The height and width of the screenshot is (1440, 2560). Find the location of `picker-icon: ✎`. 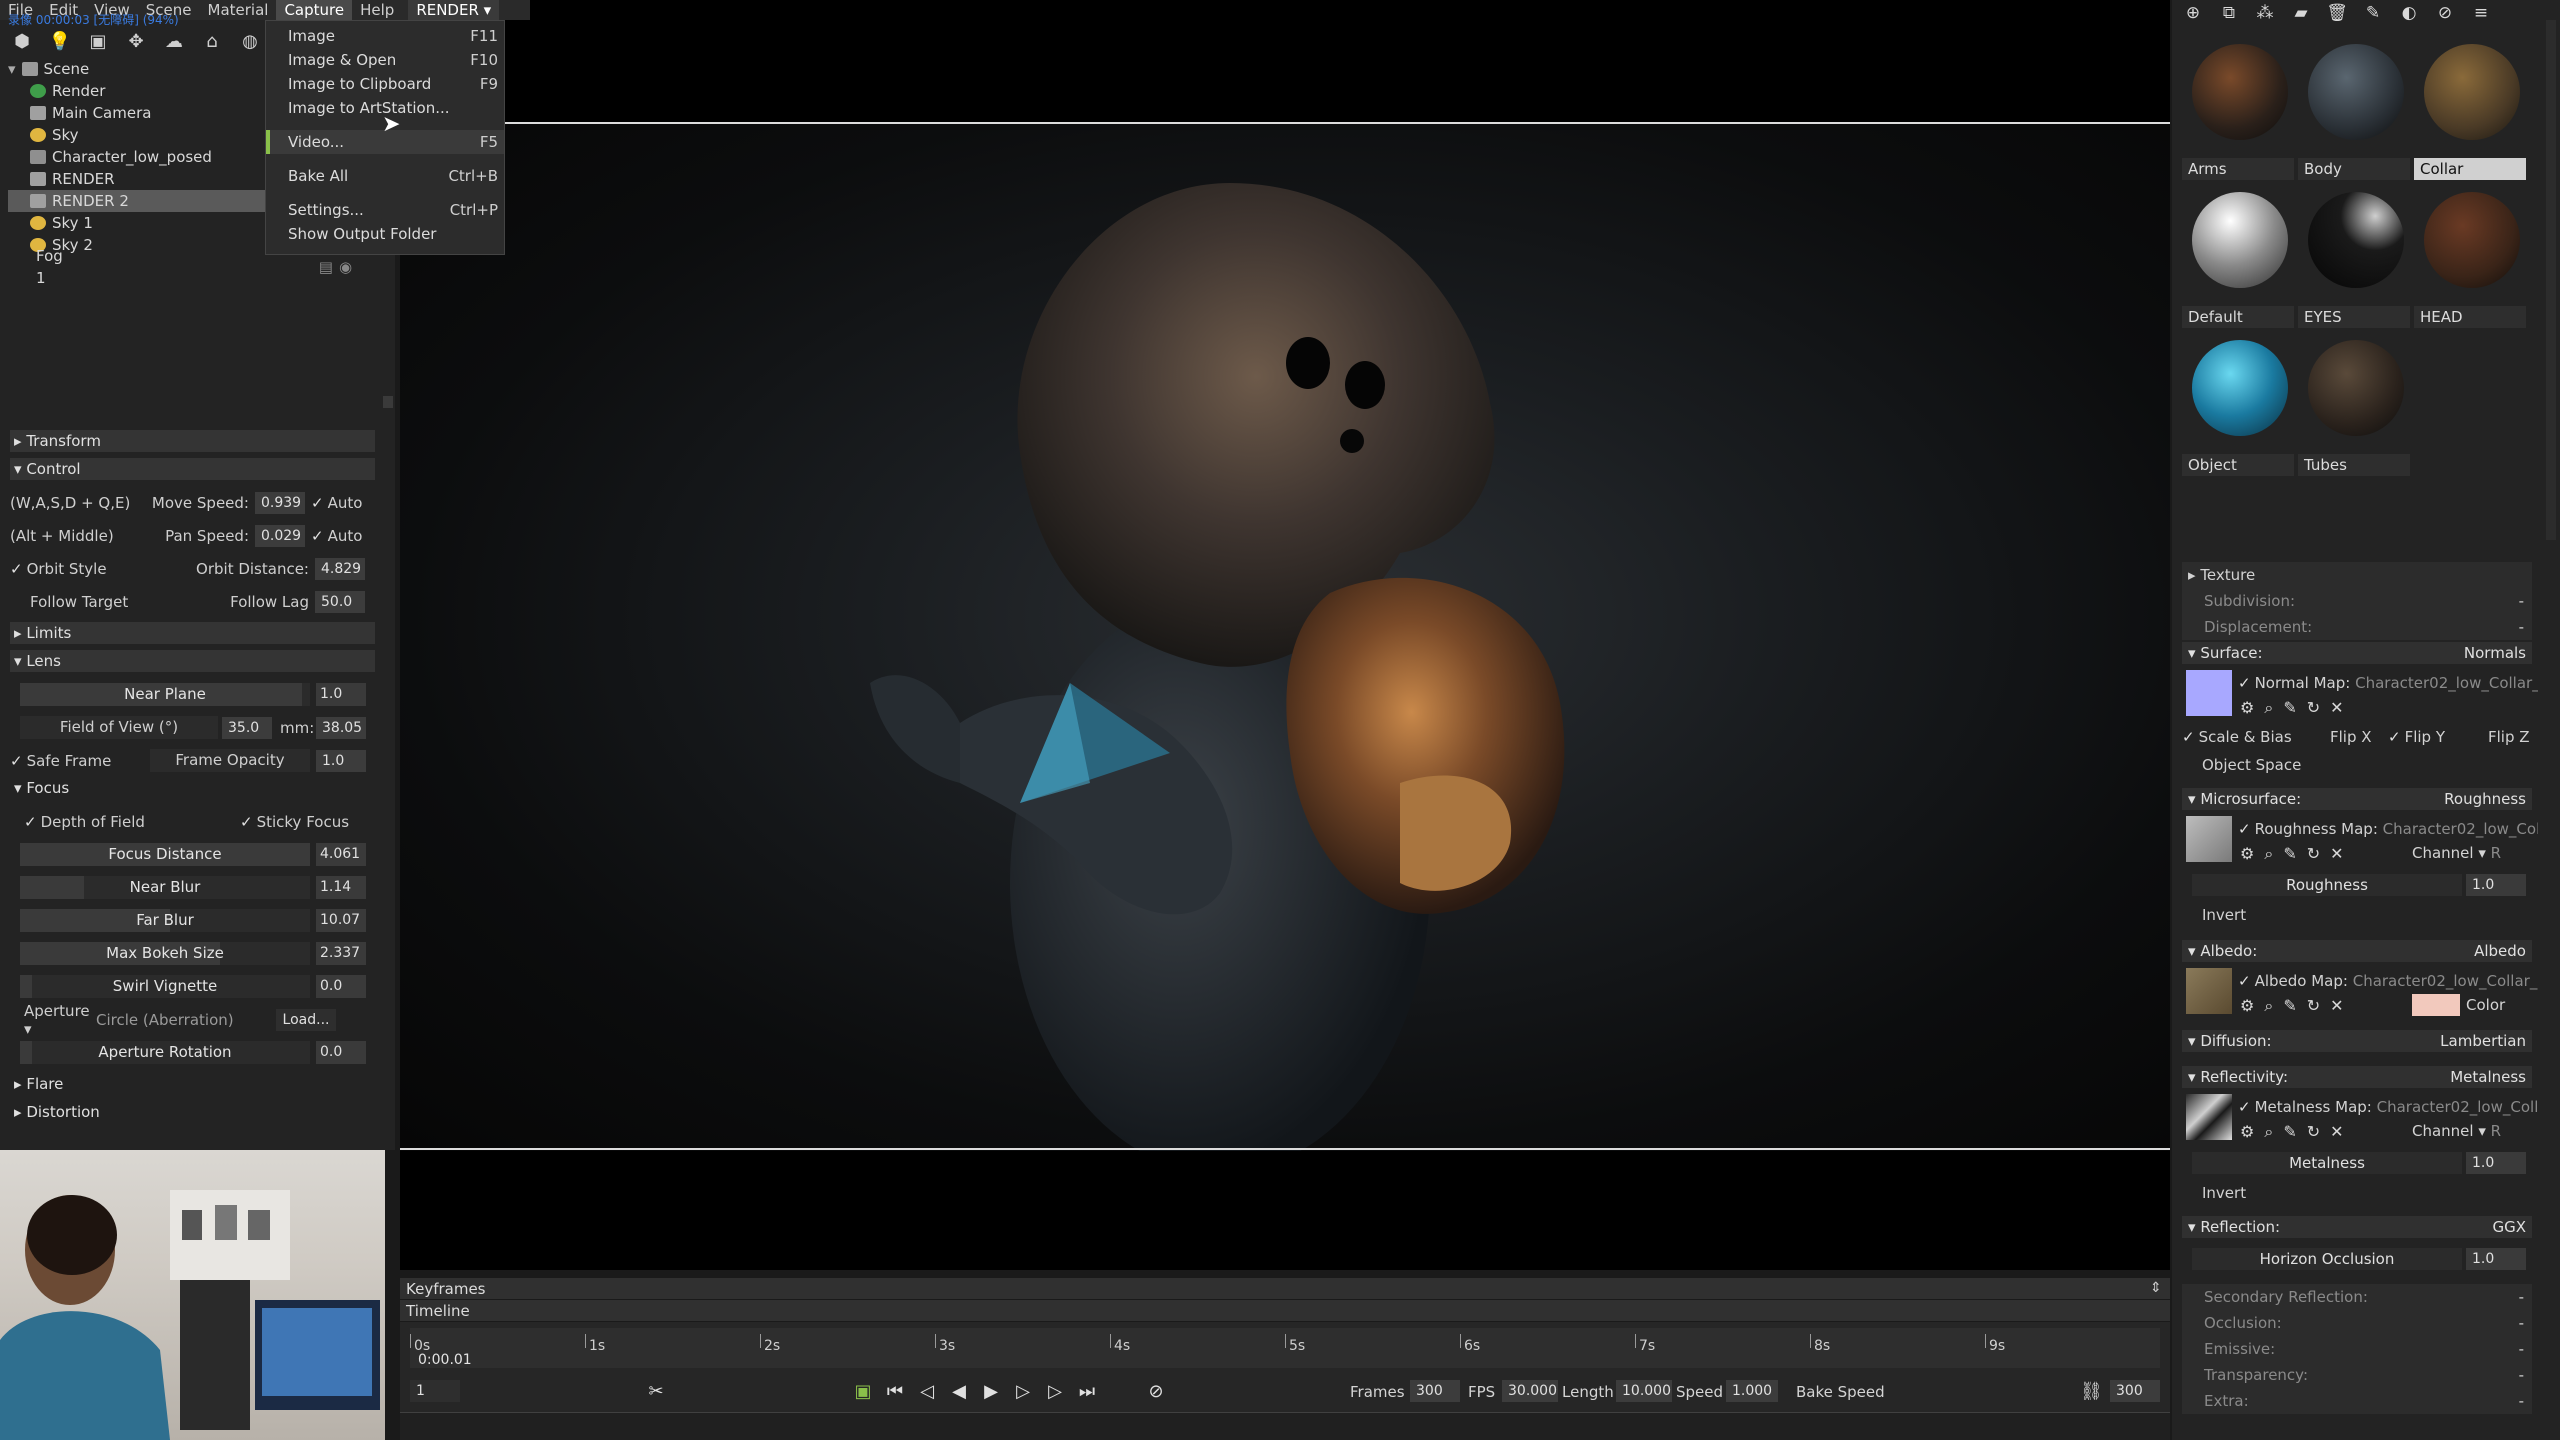

picker-icon: ✎ is located at coordinates (2373, 13).